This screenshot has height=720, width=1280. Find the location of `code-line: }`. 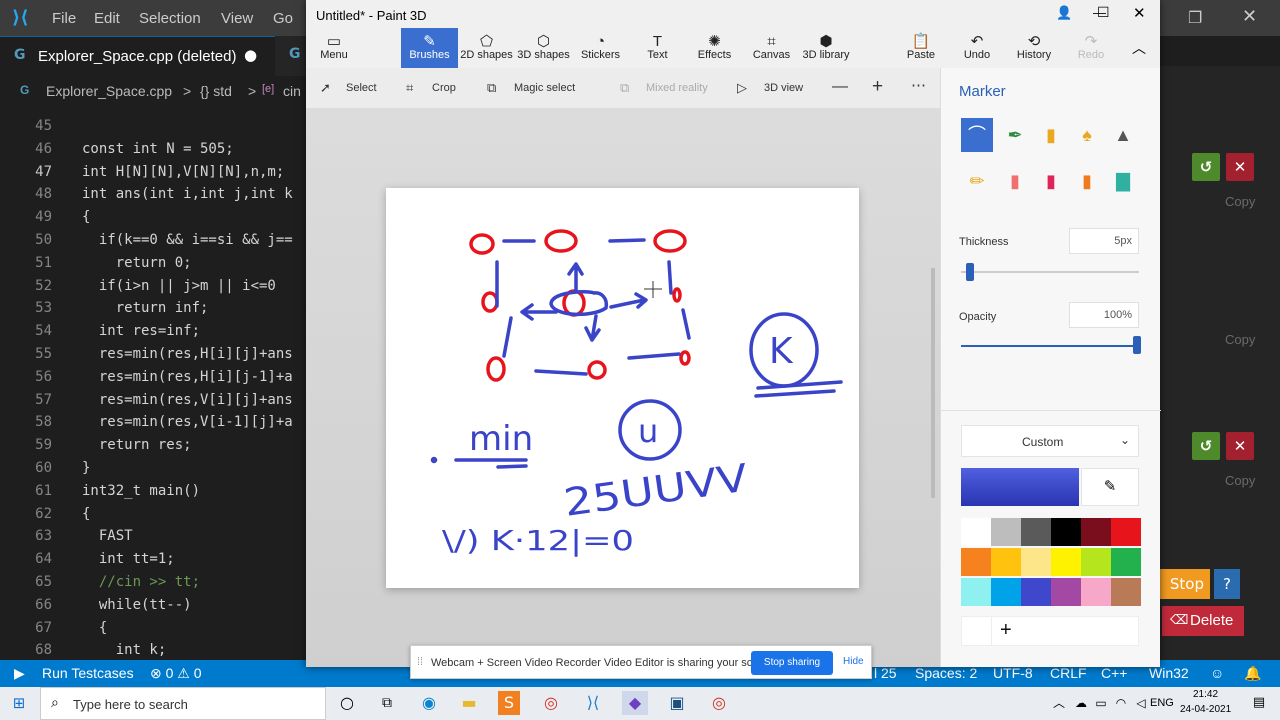

code-line: } is located at coordinates (194, 468).